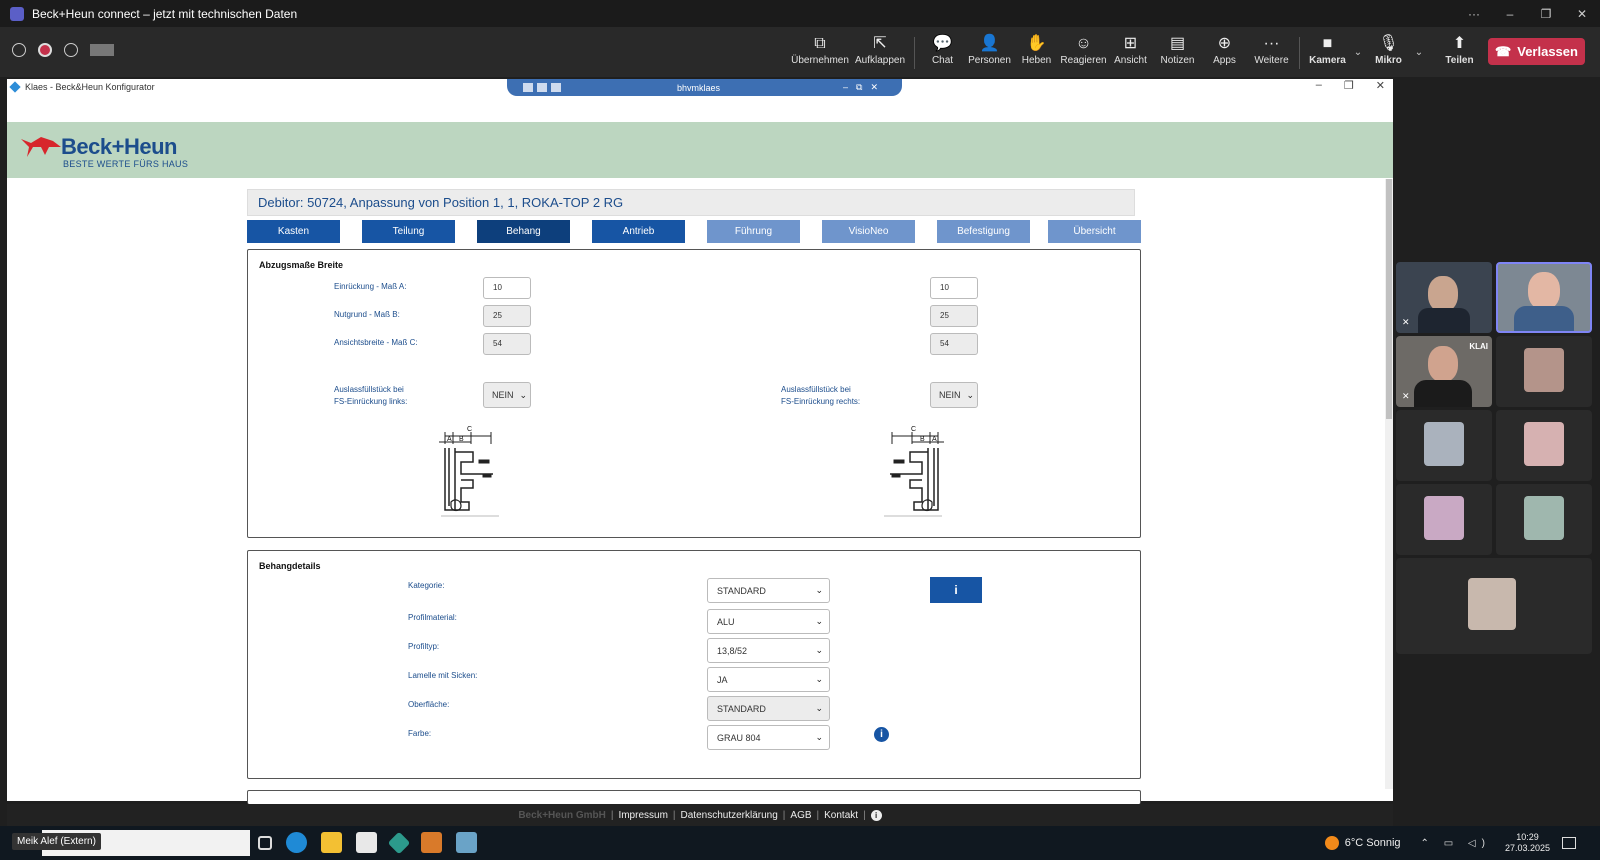 The width and height of the screenshot is (1600, 860). I want to click on mic-button: 🎙 Mikro, so click(1388, 49).